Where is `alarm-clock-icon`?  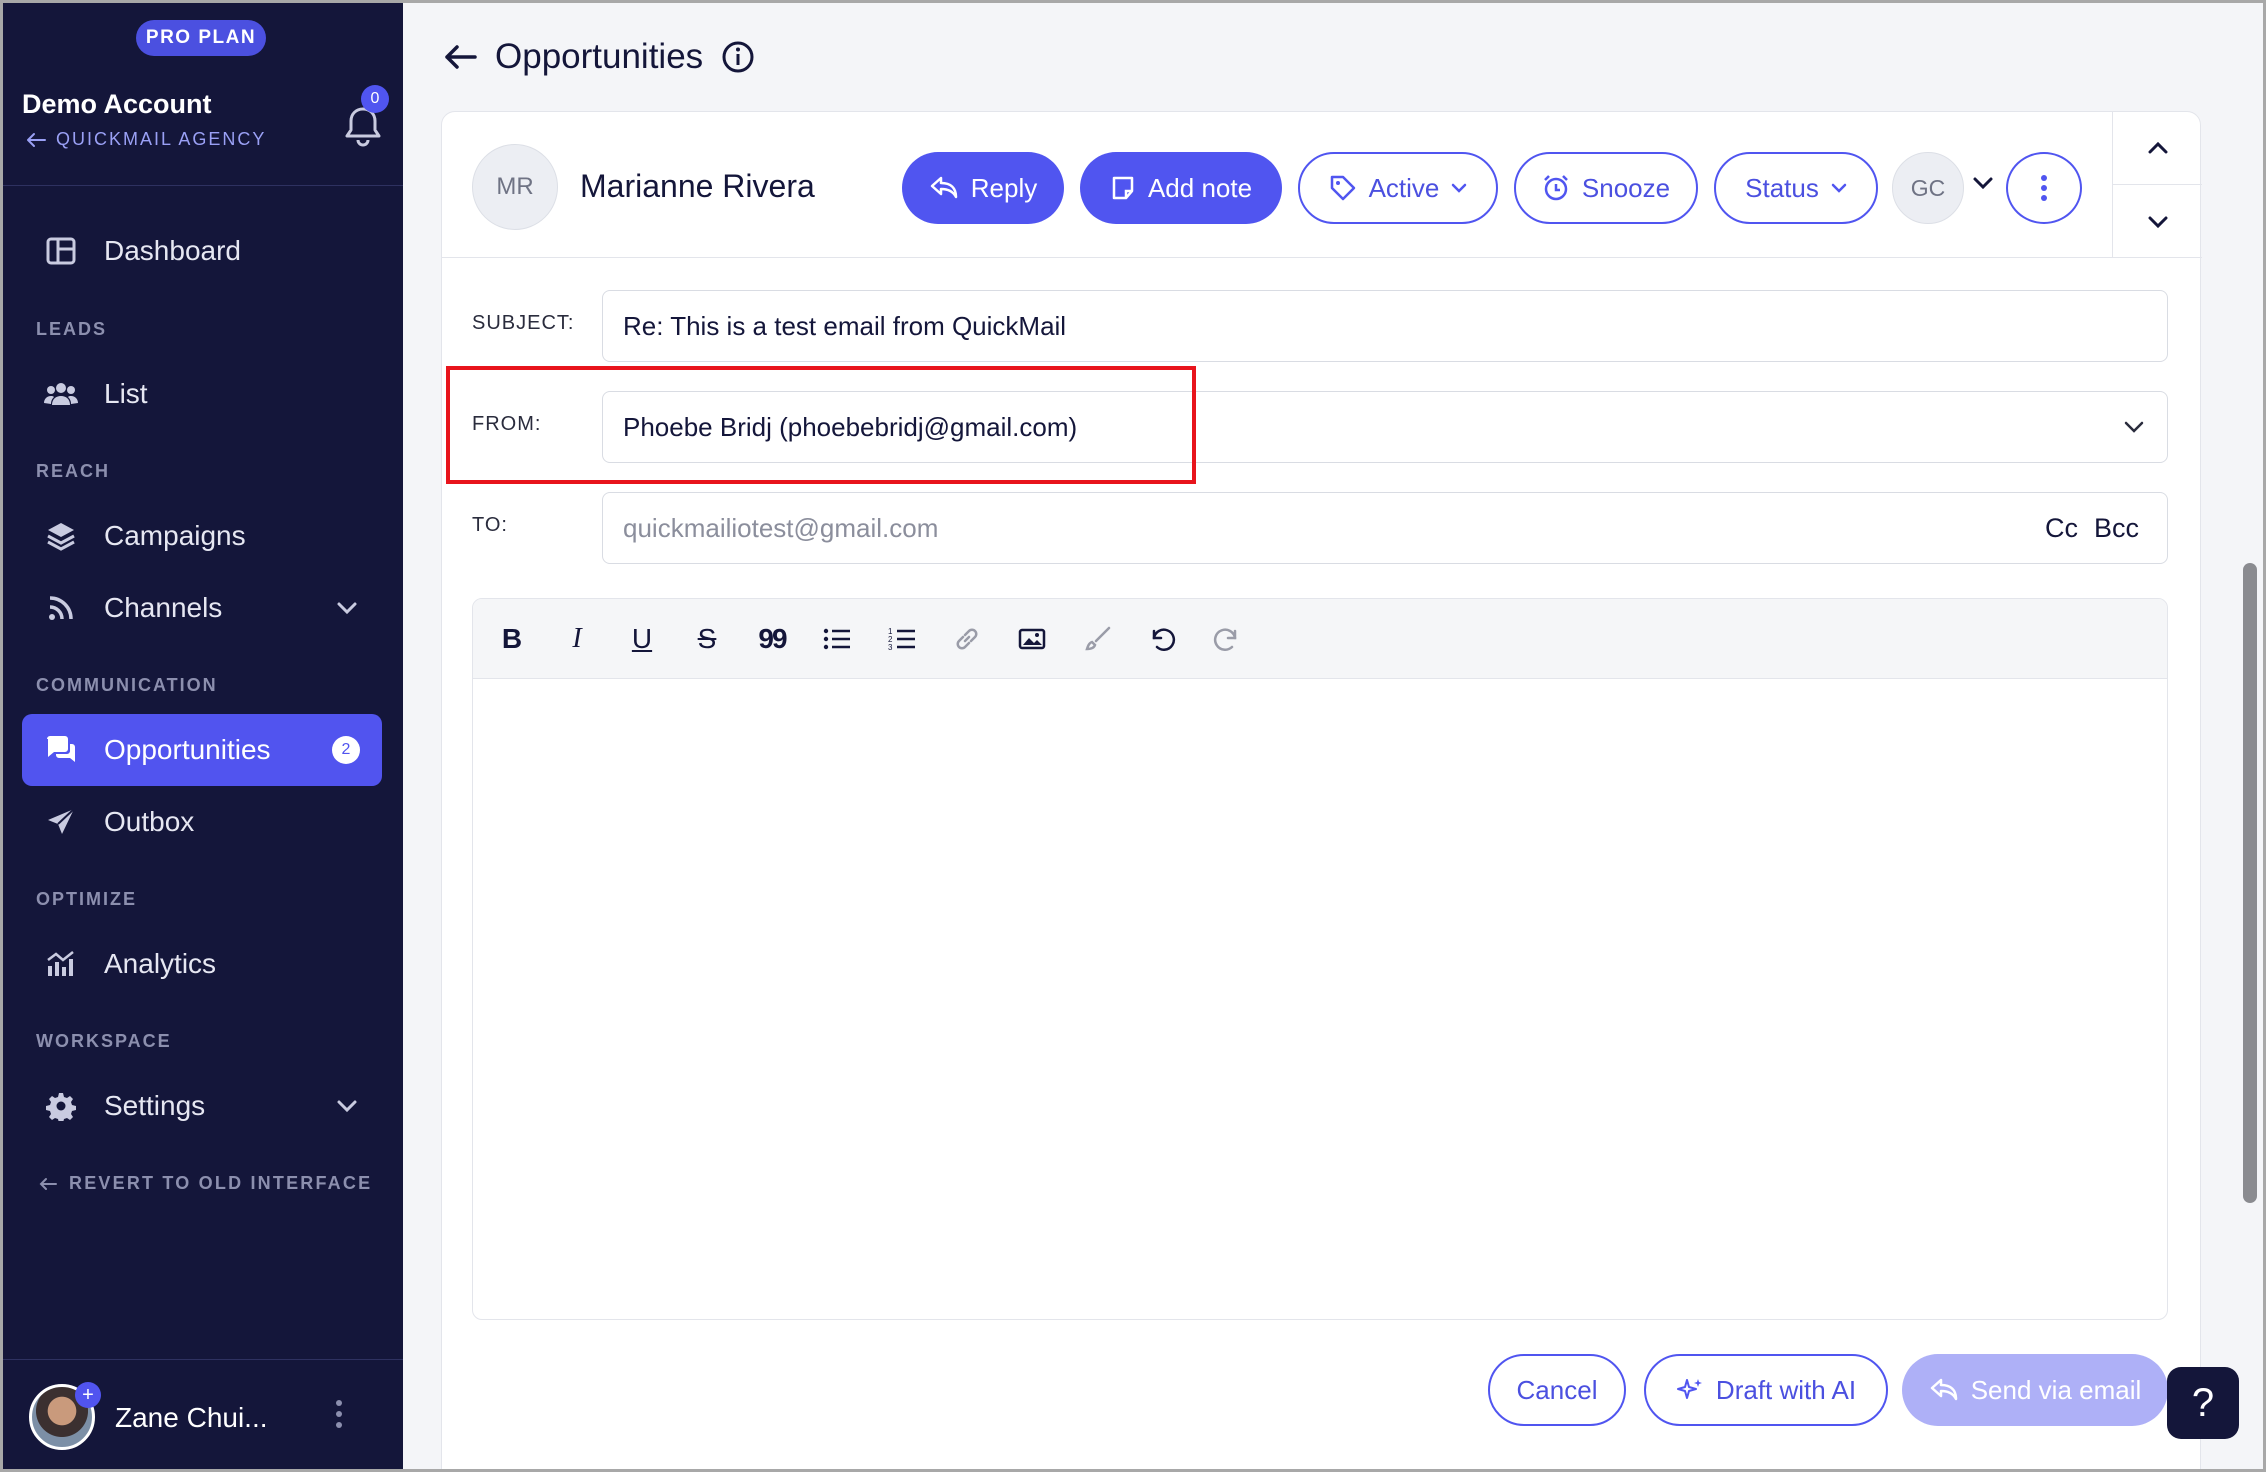
alarm-clock-icon is located at coordinates (1556, 188).